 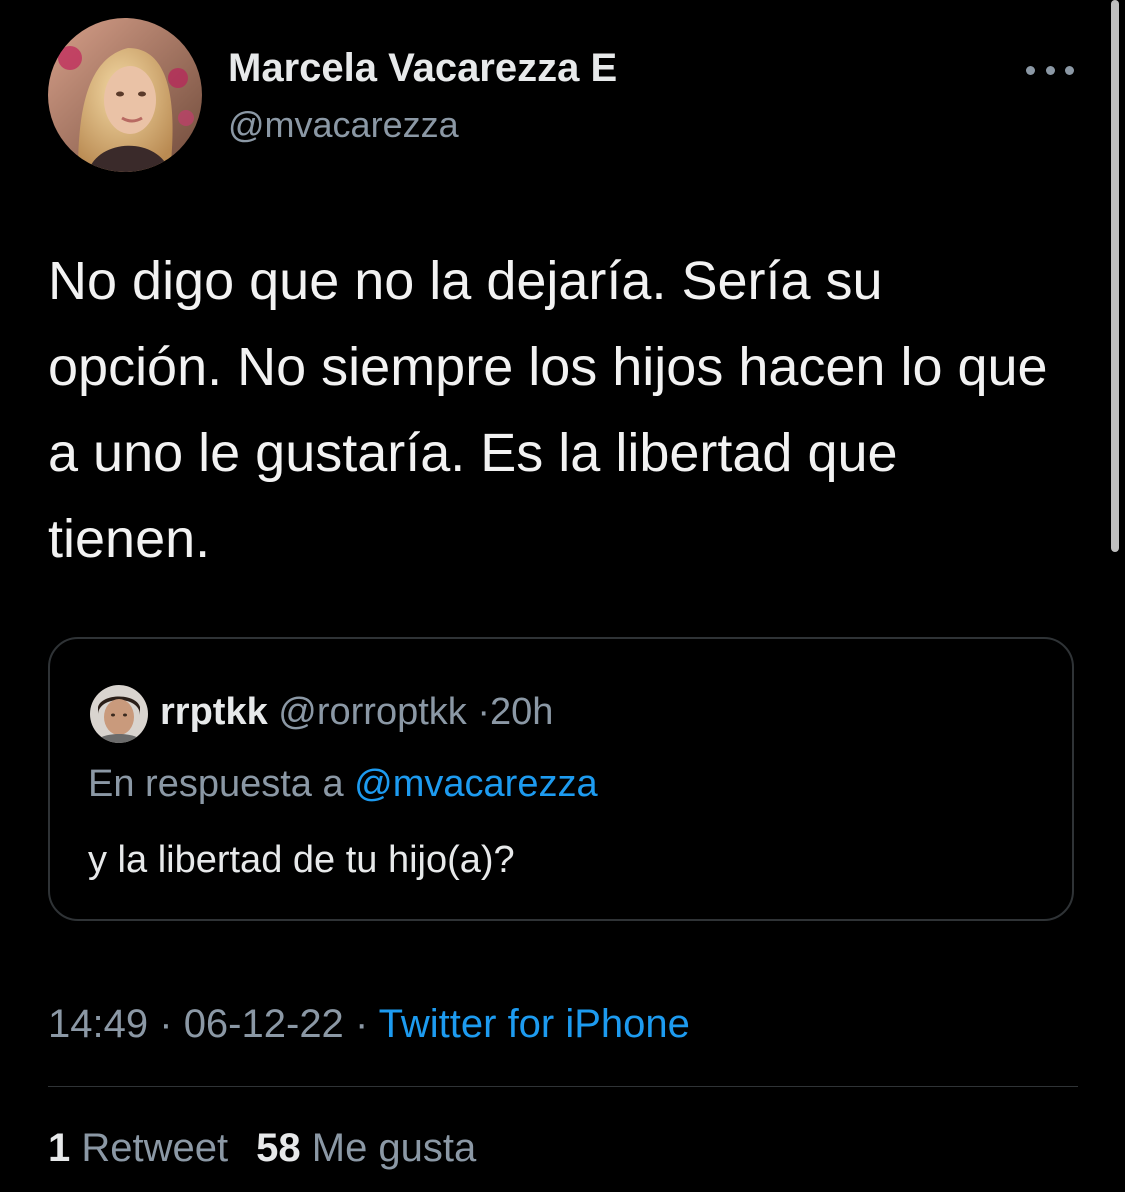 What do you see at coordinates (278, 1148) in the screenshot?
I see `likes-count: 58` at bounding box center [278, 1148].